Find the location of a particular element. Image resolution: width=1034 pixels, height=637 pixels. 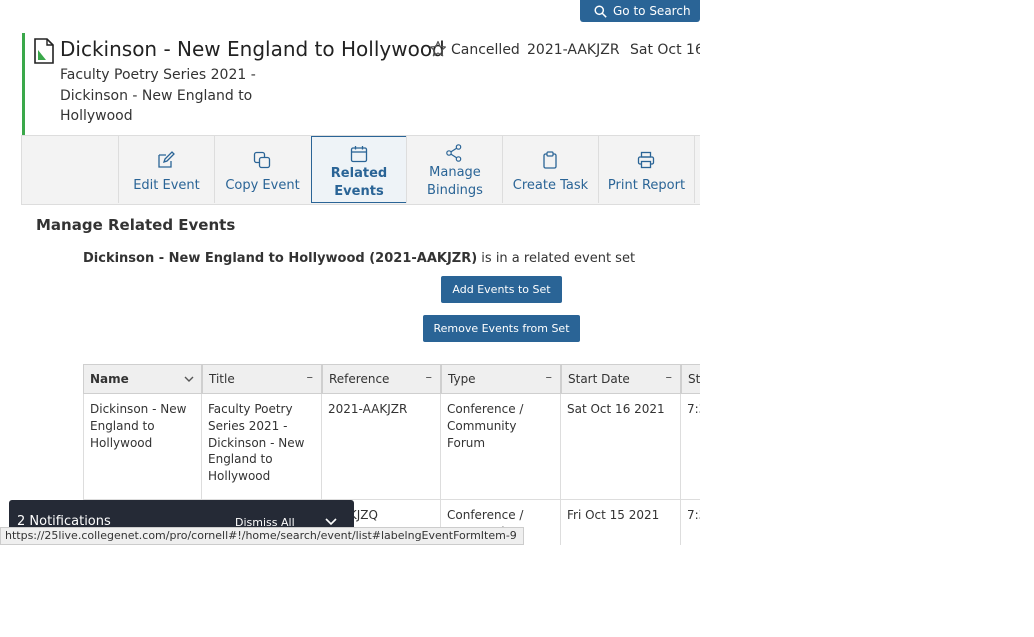

edit-event-label: Edit Event is located at coordinates (166, 185).